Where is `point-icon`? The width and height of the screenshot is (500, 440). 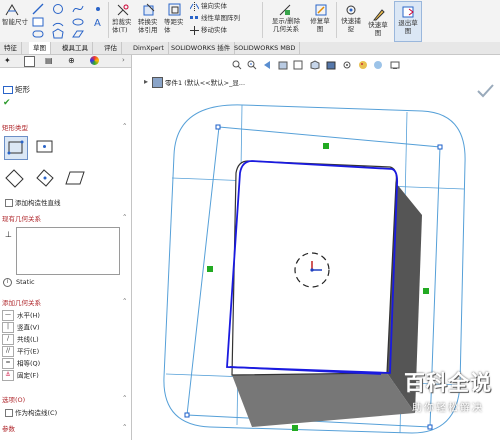
point-icon is located at coordinates (98, 9).